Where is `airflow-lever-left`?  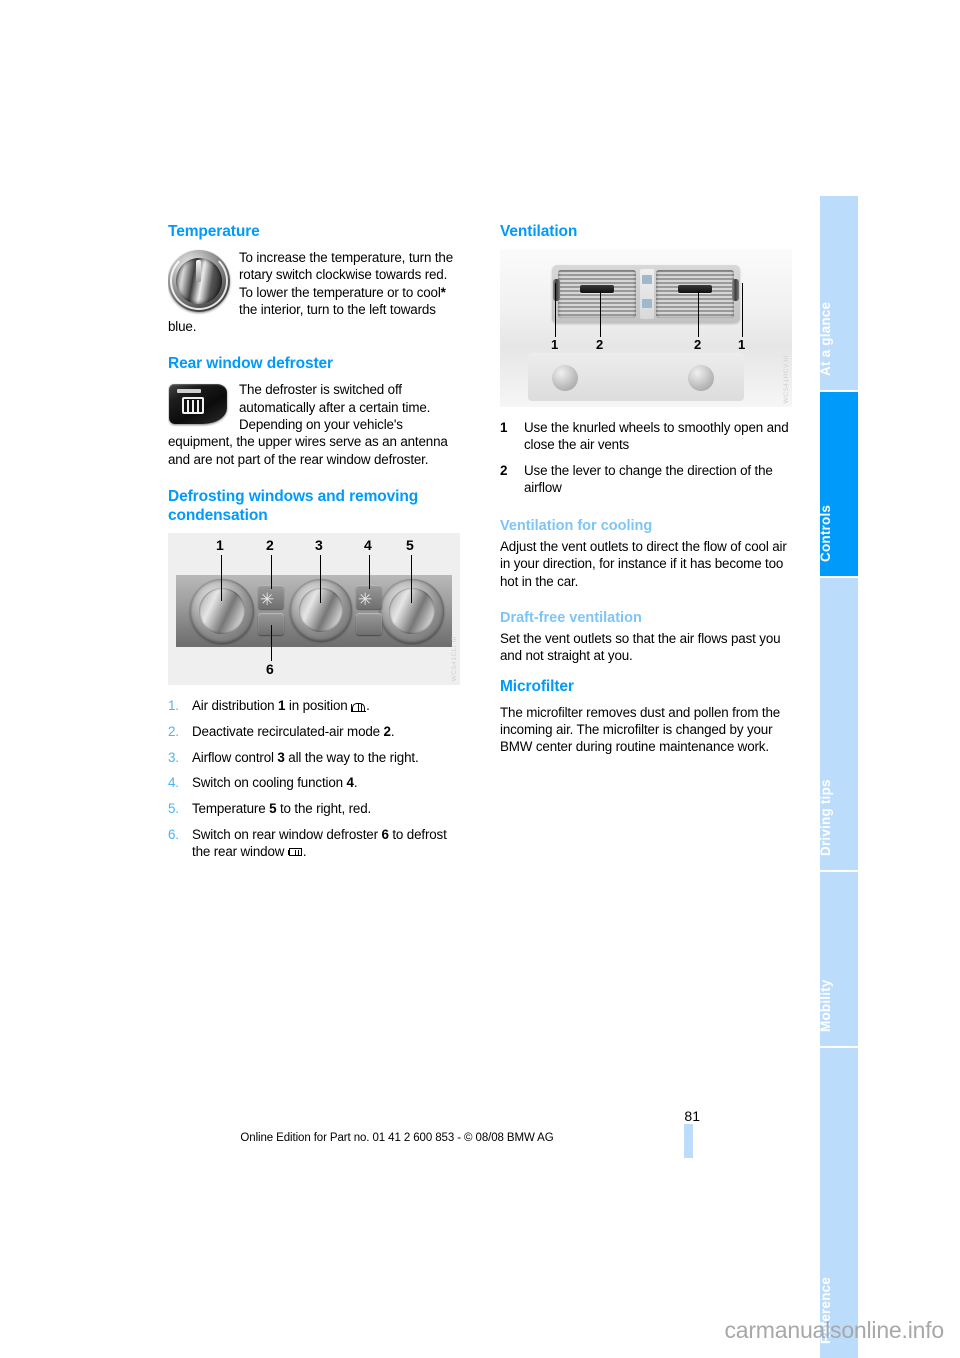
airflow-lever-left is located at coordinates (597, 289).